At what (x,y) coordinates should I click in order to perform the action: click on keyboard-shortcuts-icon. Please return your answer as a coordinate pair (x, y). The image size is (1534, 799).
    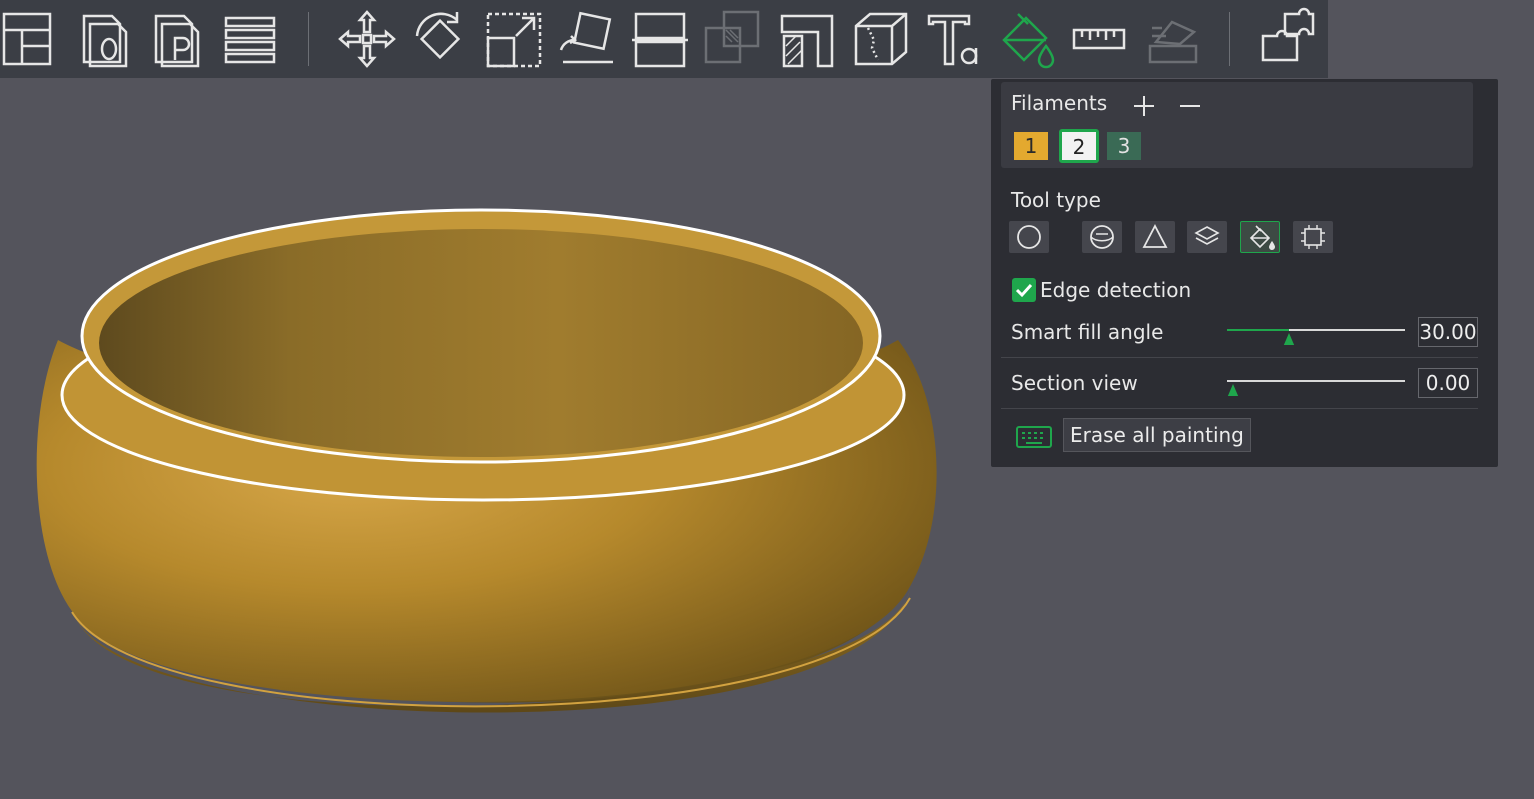
    Looking at the image, I should click on (1034, 437).